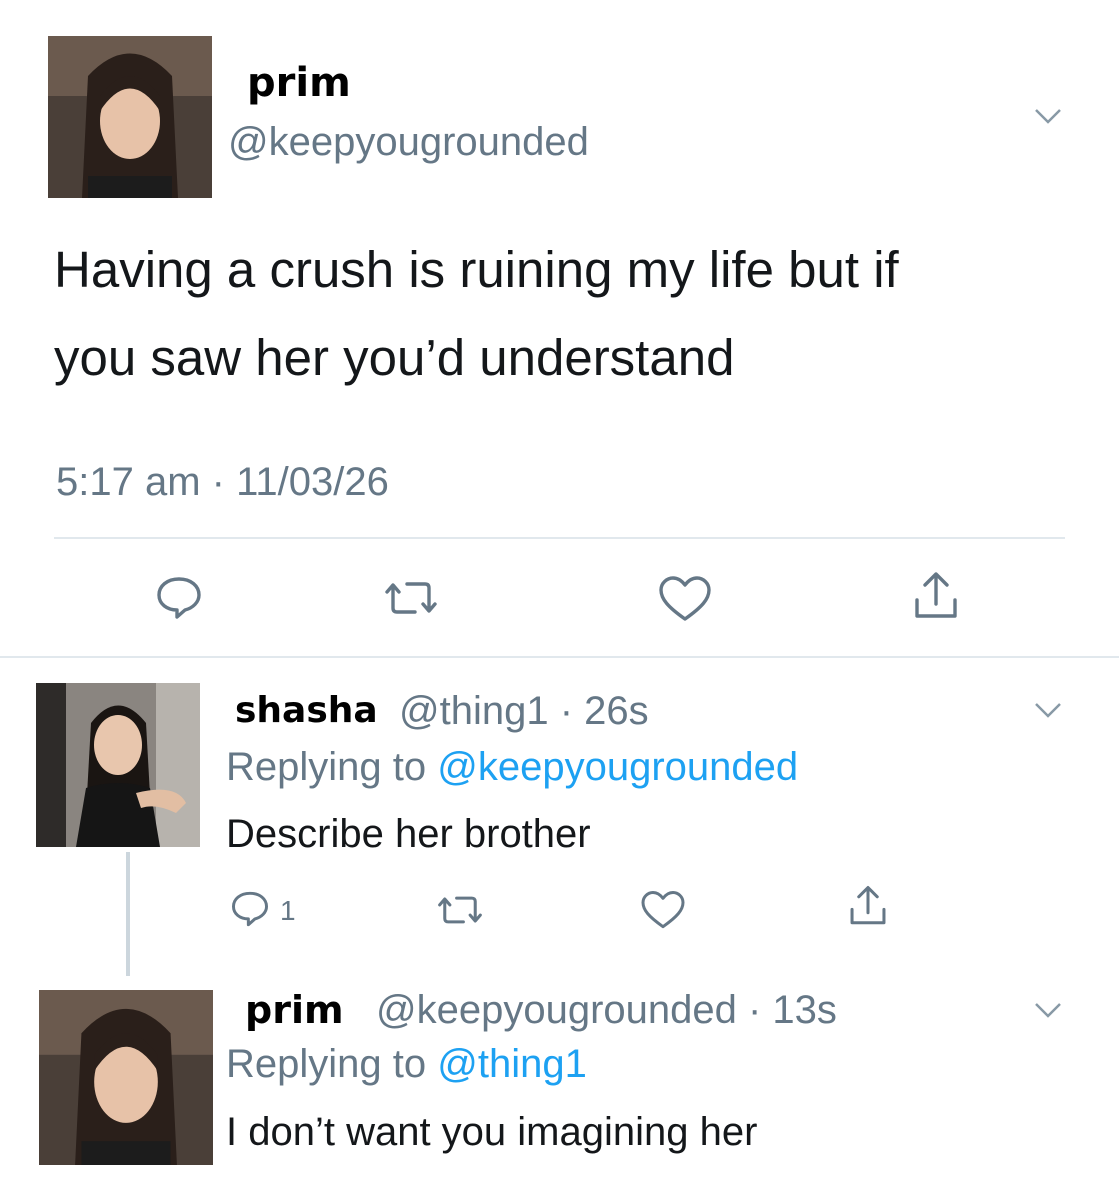 This screenshot has height=1200, width=1119. I want to click on handle-time: @keepyougrounded · 13s, so click(606, 1010).